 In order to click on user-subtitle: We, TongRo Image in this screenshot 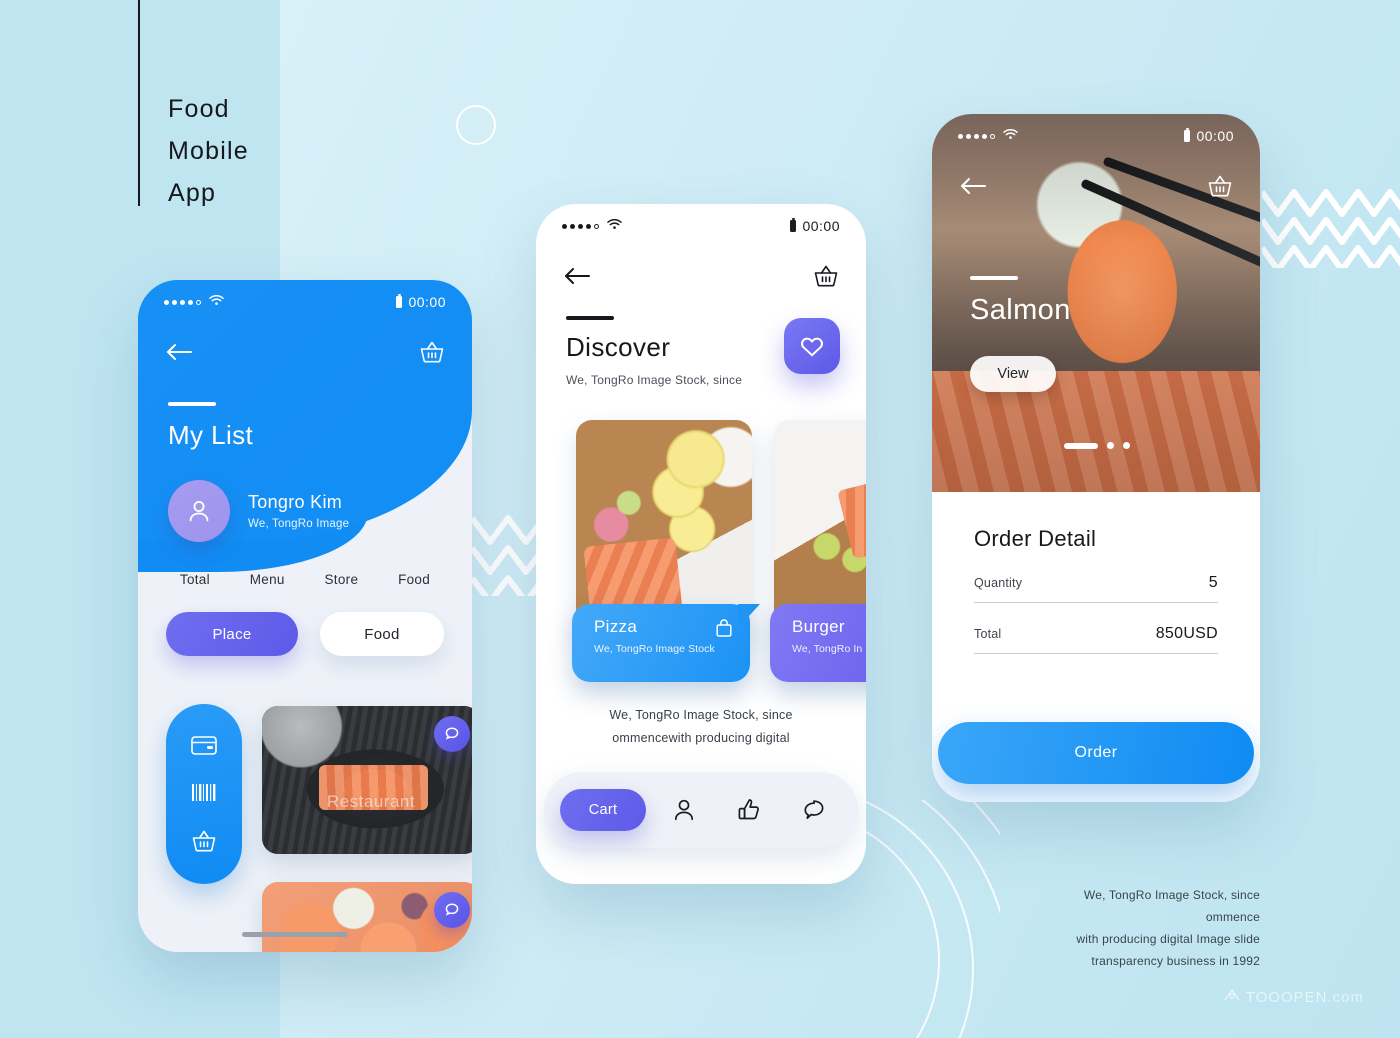, I will do `click(299, 524)`.